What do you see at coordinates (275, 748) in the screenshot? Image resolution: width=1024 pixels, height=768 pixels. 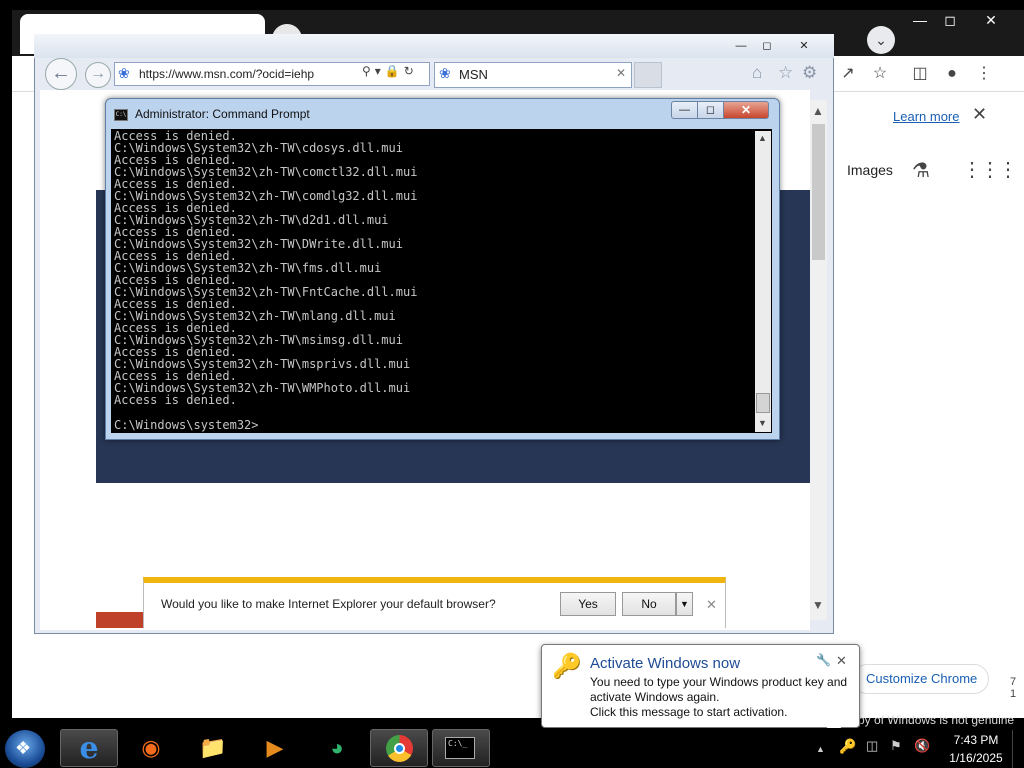 I see `media-player-icon: ▶` at bounding box center [275, 748].